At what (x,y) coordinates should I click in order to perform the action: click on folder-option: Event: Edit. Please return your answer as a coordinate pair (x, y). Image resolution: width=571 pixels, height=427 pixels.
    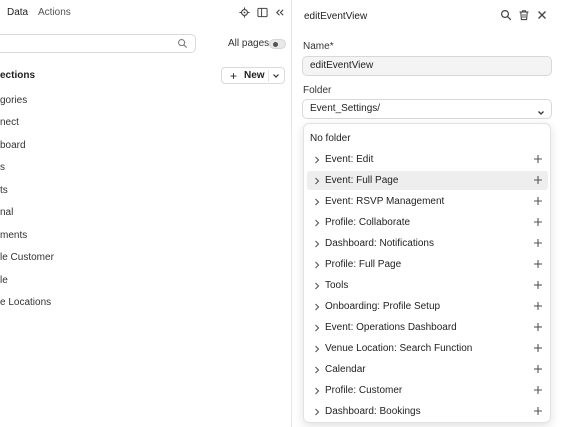
    Looking at the image, I should click on (427, 159).